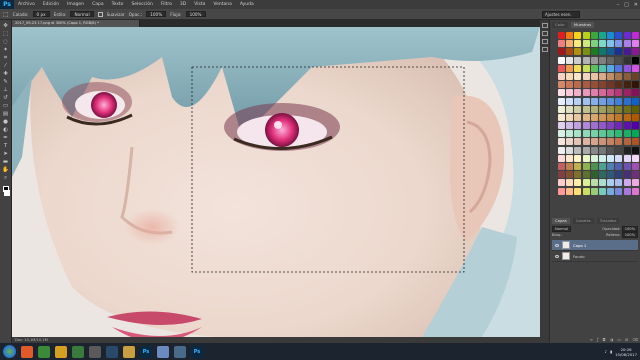 The image size is (640, 360). Describe the element at coordinates (583, 221) in the screenshot. I see `tab-channels: Canales` at that location.